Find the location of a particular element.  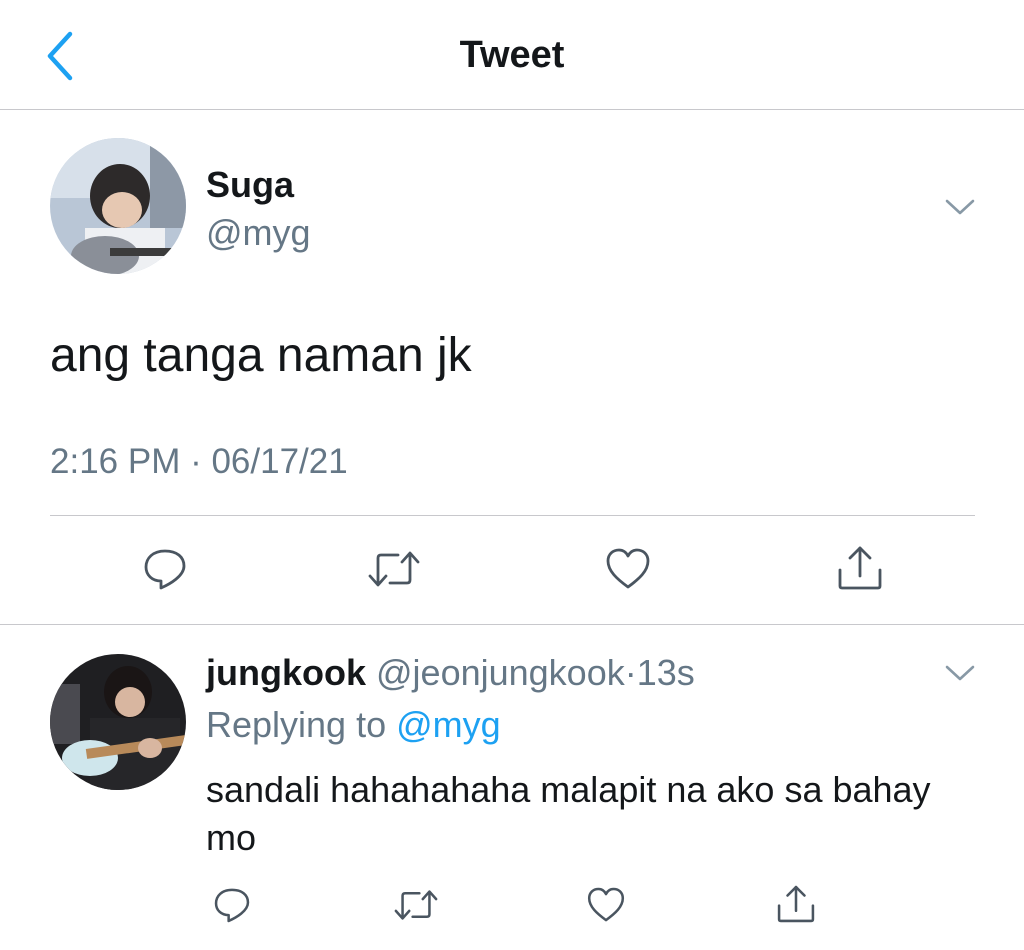

replying-to: Replying to @myg is located at coordinates (353, 725).